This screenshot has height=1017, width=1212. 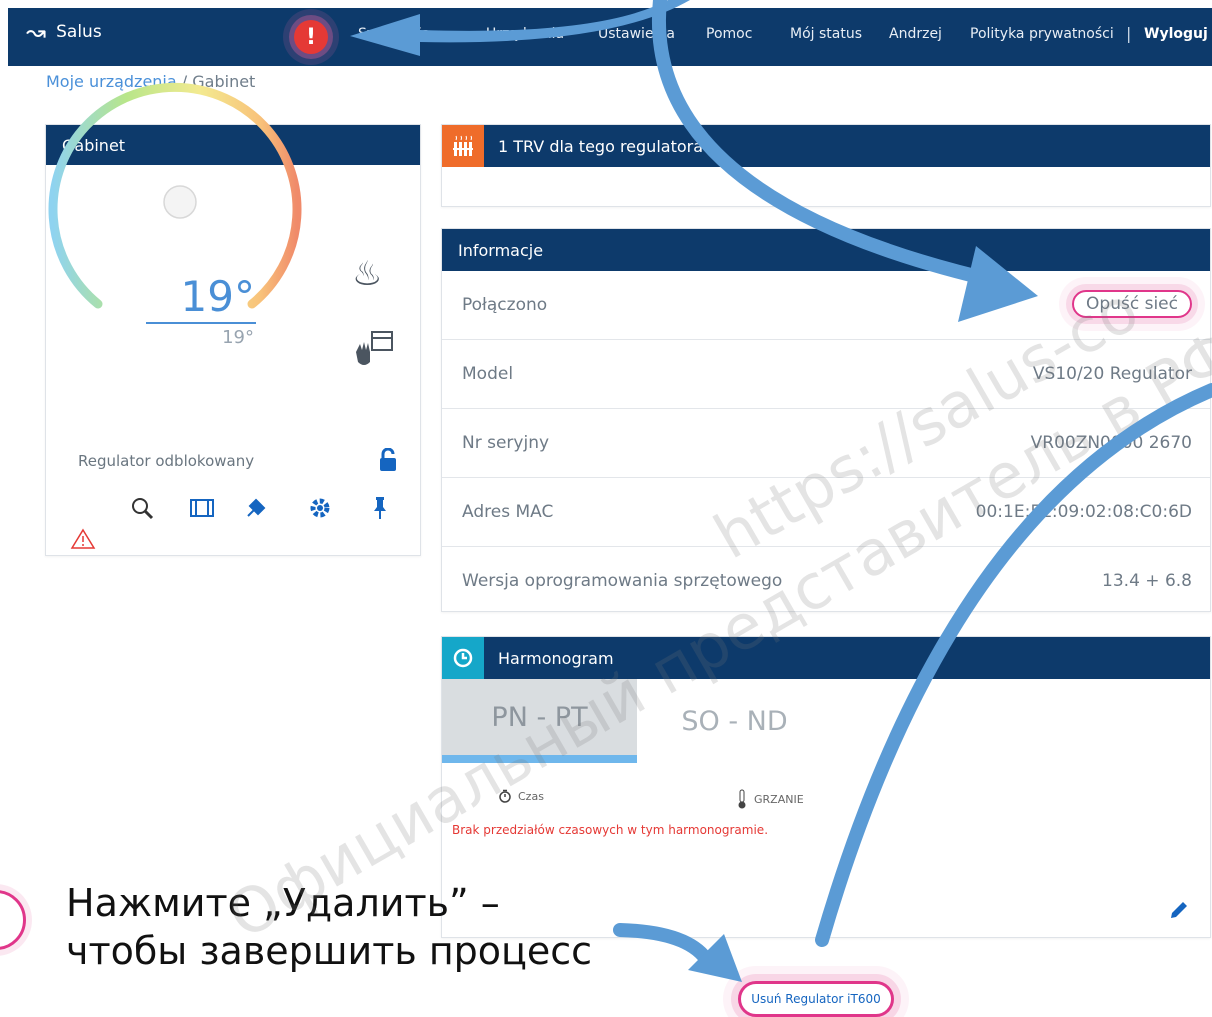 I want to click on nav-logout: Wyloguj, so click(x=1176, y=34).